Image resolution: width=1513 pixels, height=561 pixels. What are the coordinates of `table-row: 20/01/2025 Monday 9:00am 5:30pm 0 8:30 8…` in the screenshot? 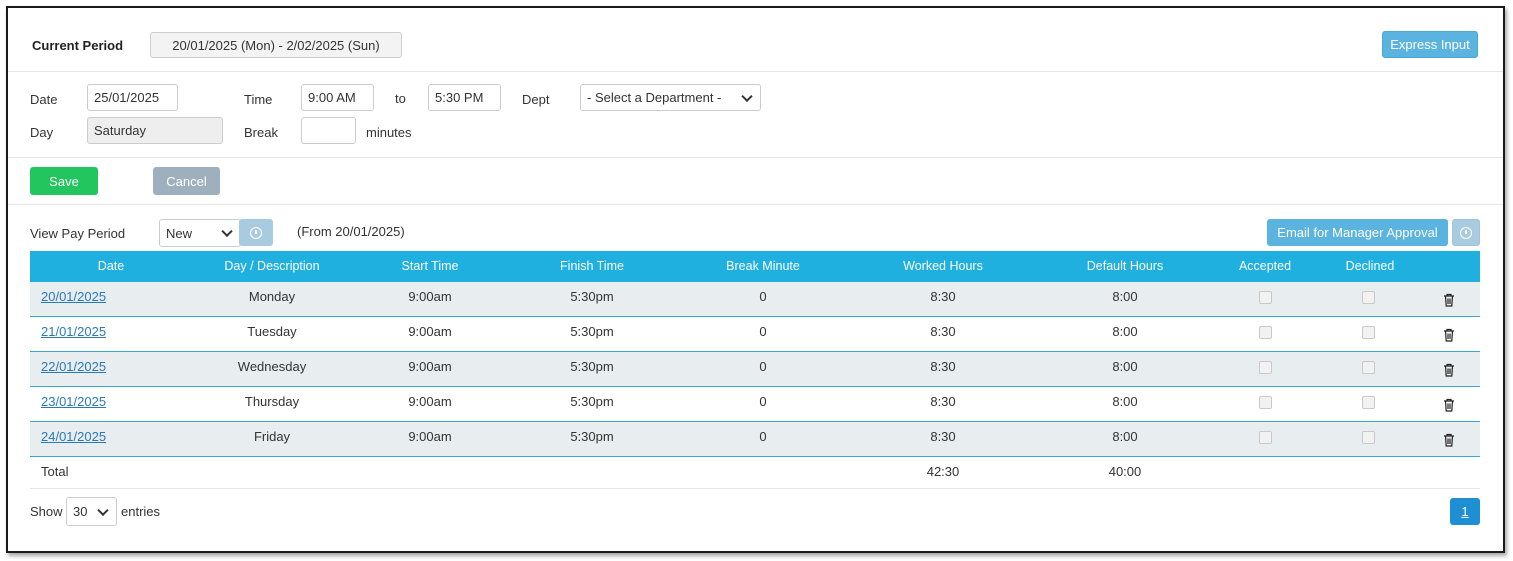 It's located at (755, 299).